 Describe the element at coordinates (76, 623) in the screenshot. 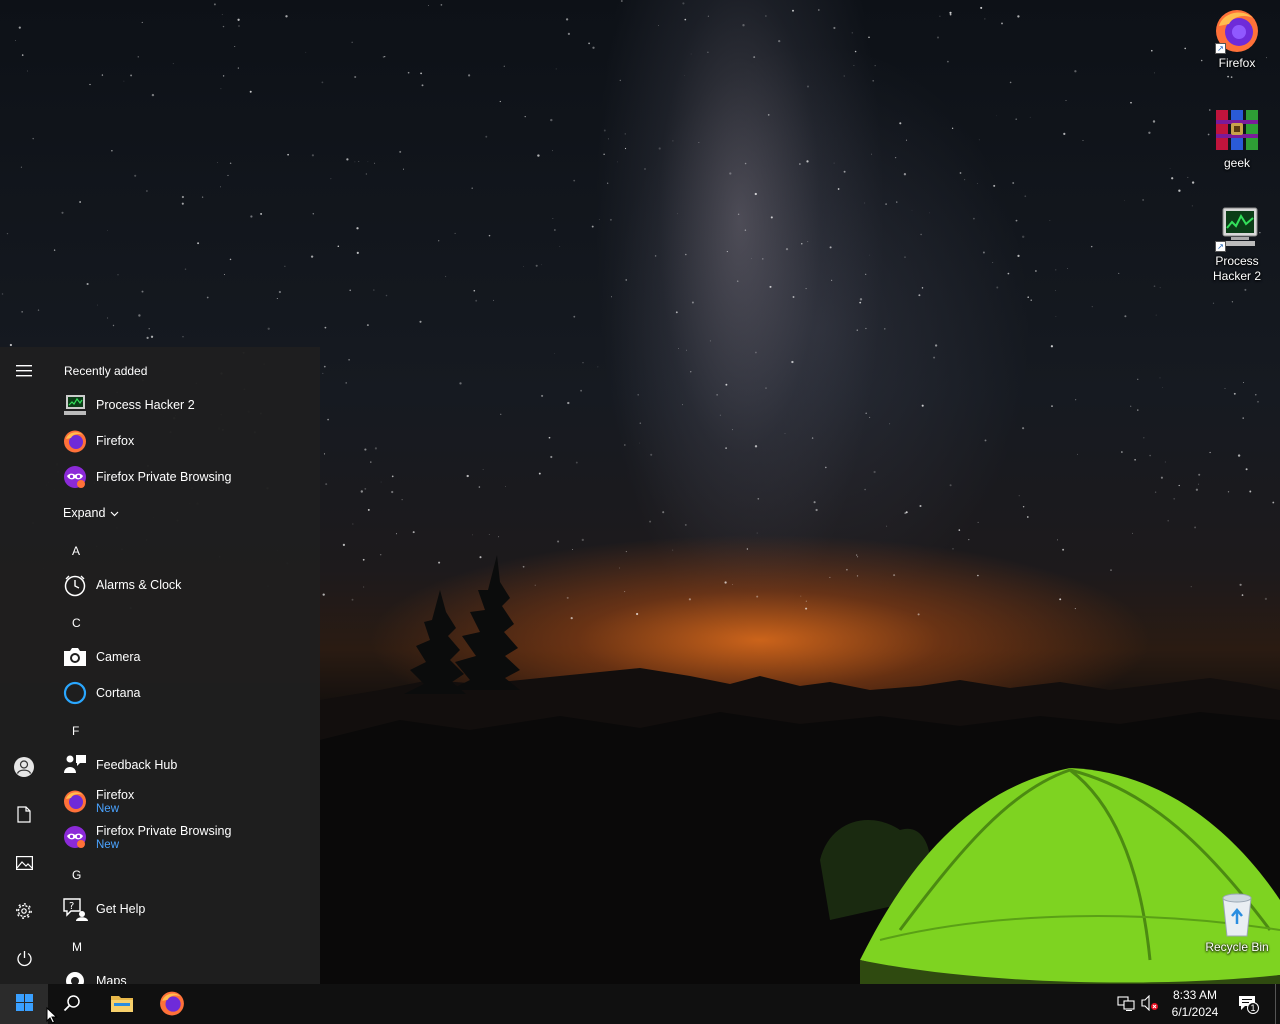

I see `group-letter-c: C` at that location.